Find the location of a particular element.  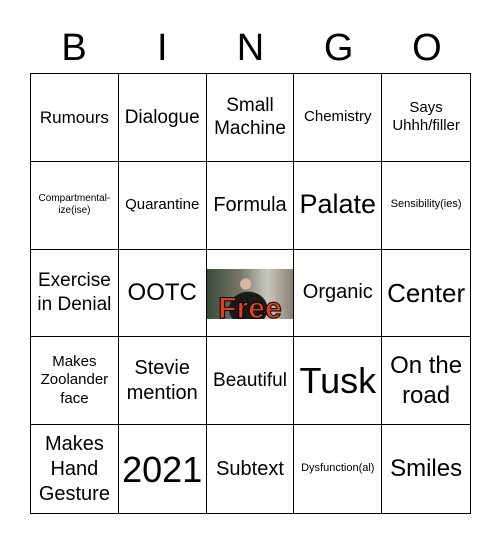

header-letter: B is located at coordinates (74, 48).